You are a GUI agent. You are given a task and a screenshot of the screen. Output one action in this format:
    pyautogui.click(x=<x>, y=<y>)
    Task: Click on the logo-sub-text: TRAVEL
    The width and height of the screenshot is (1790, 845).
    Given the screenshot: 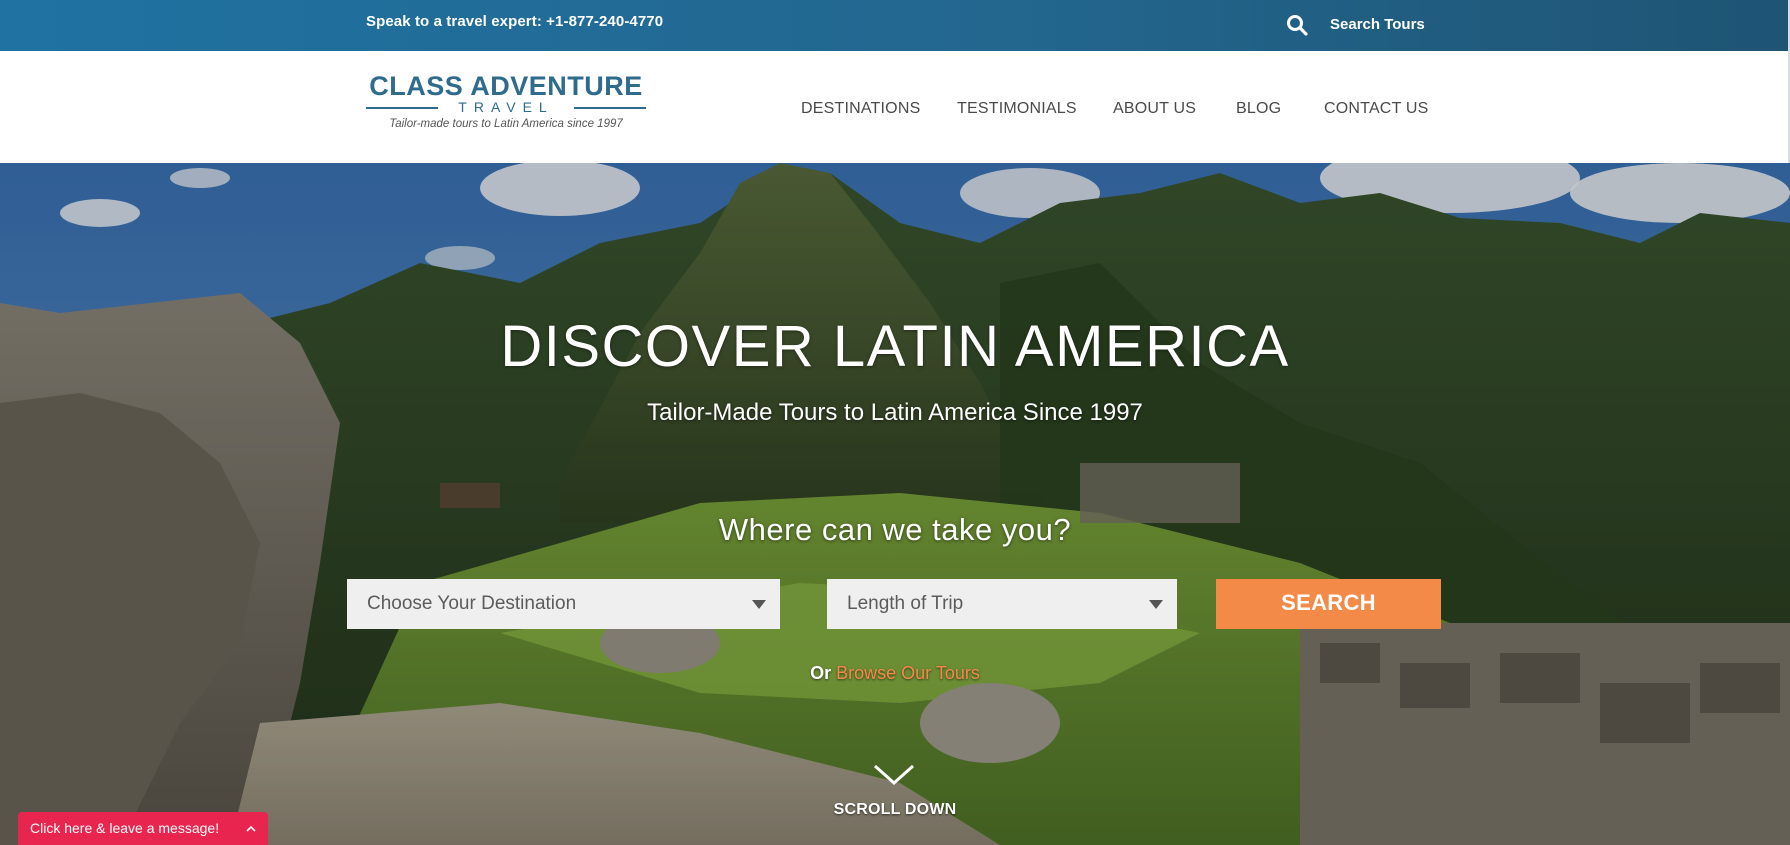 What is the action you would take?
    pyautogui.click(x=506, y=107)
    